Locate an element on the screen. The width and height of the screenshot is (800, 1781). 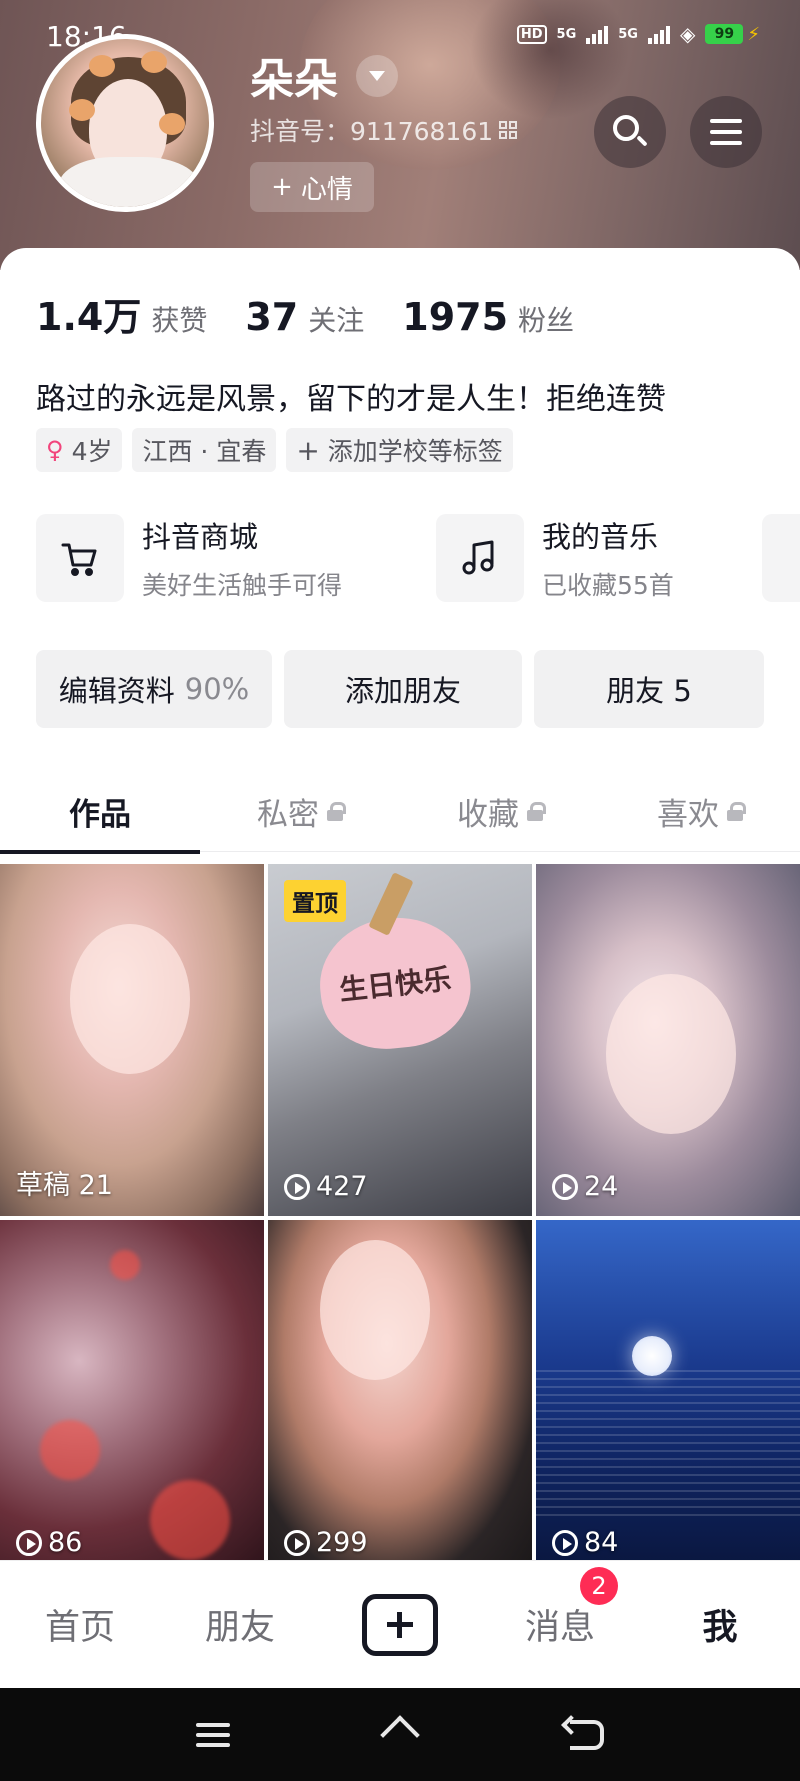
bio-text: 路过的永远是风景，留下的才是人生！拒绝连赞 is located at coordinates (351, 396).